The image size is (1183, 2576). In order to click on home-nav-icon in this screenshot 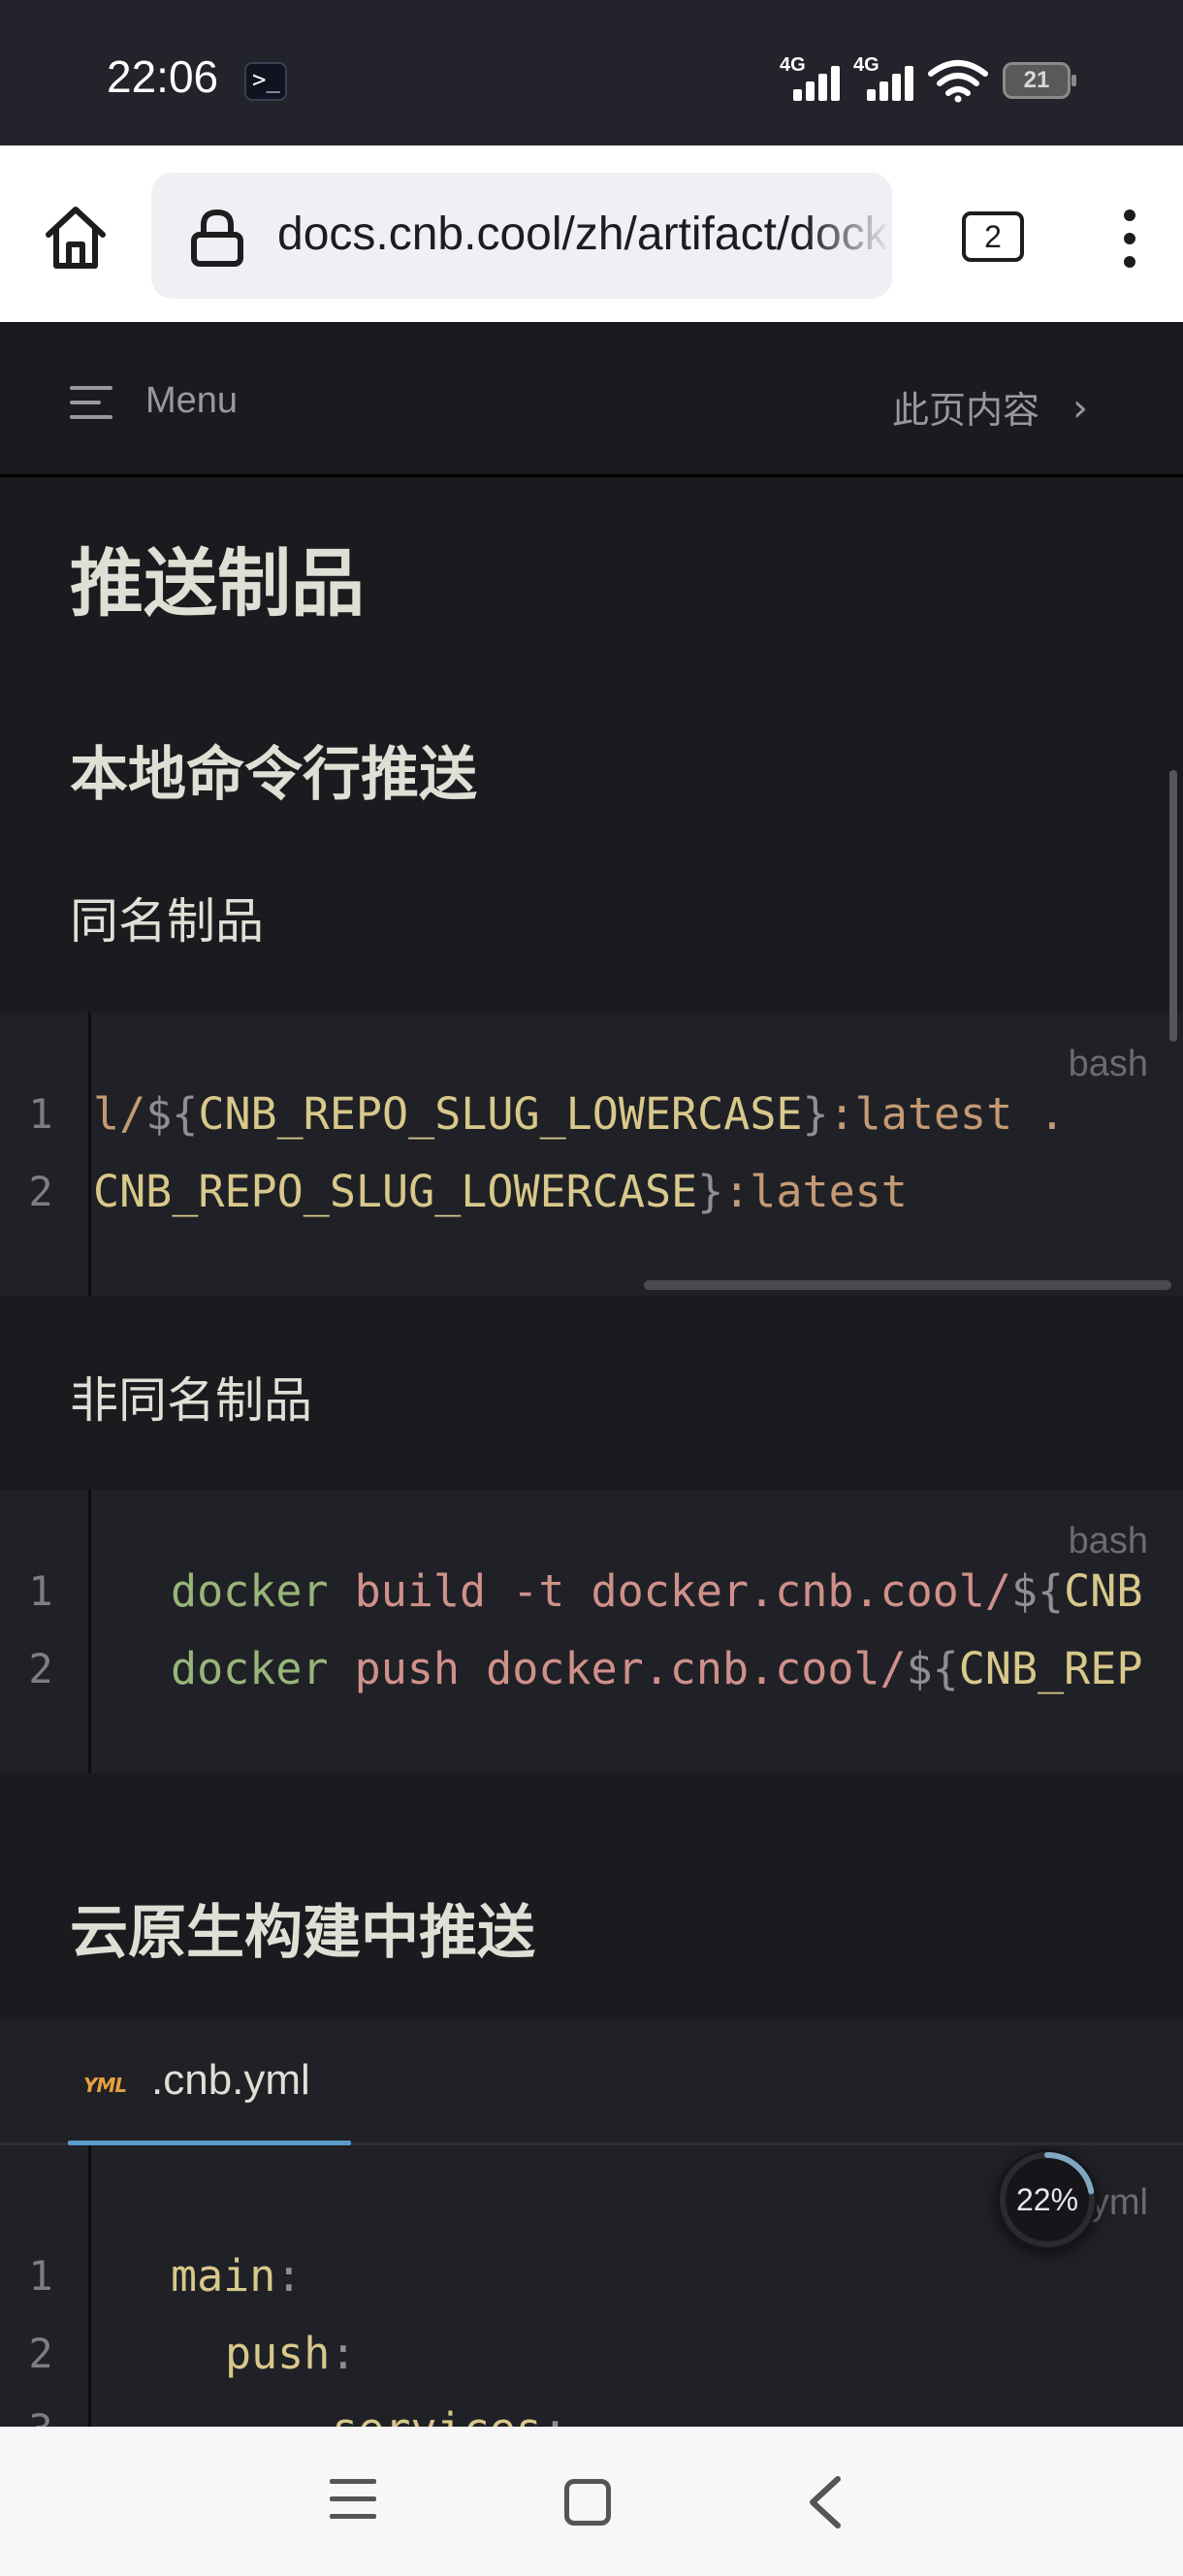, I will do `click(587, 2502)`.